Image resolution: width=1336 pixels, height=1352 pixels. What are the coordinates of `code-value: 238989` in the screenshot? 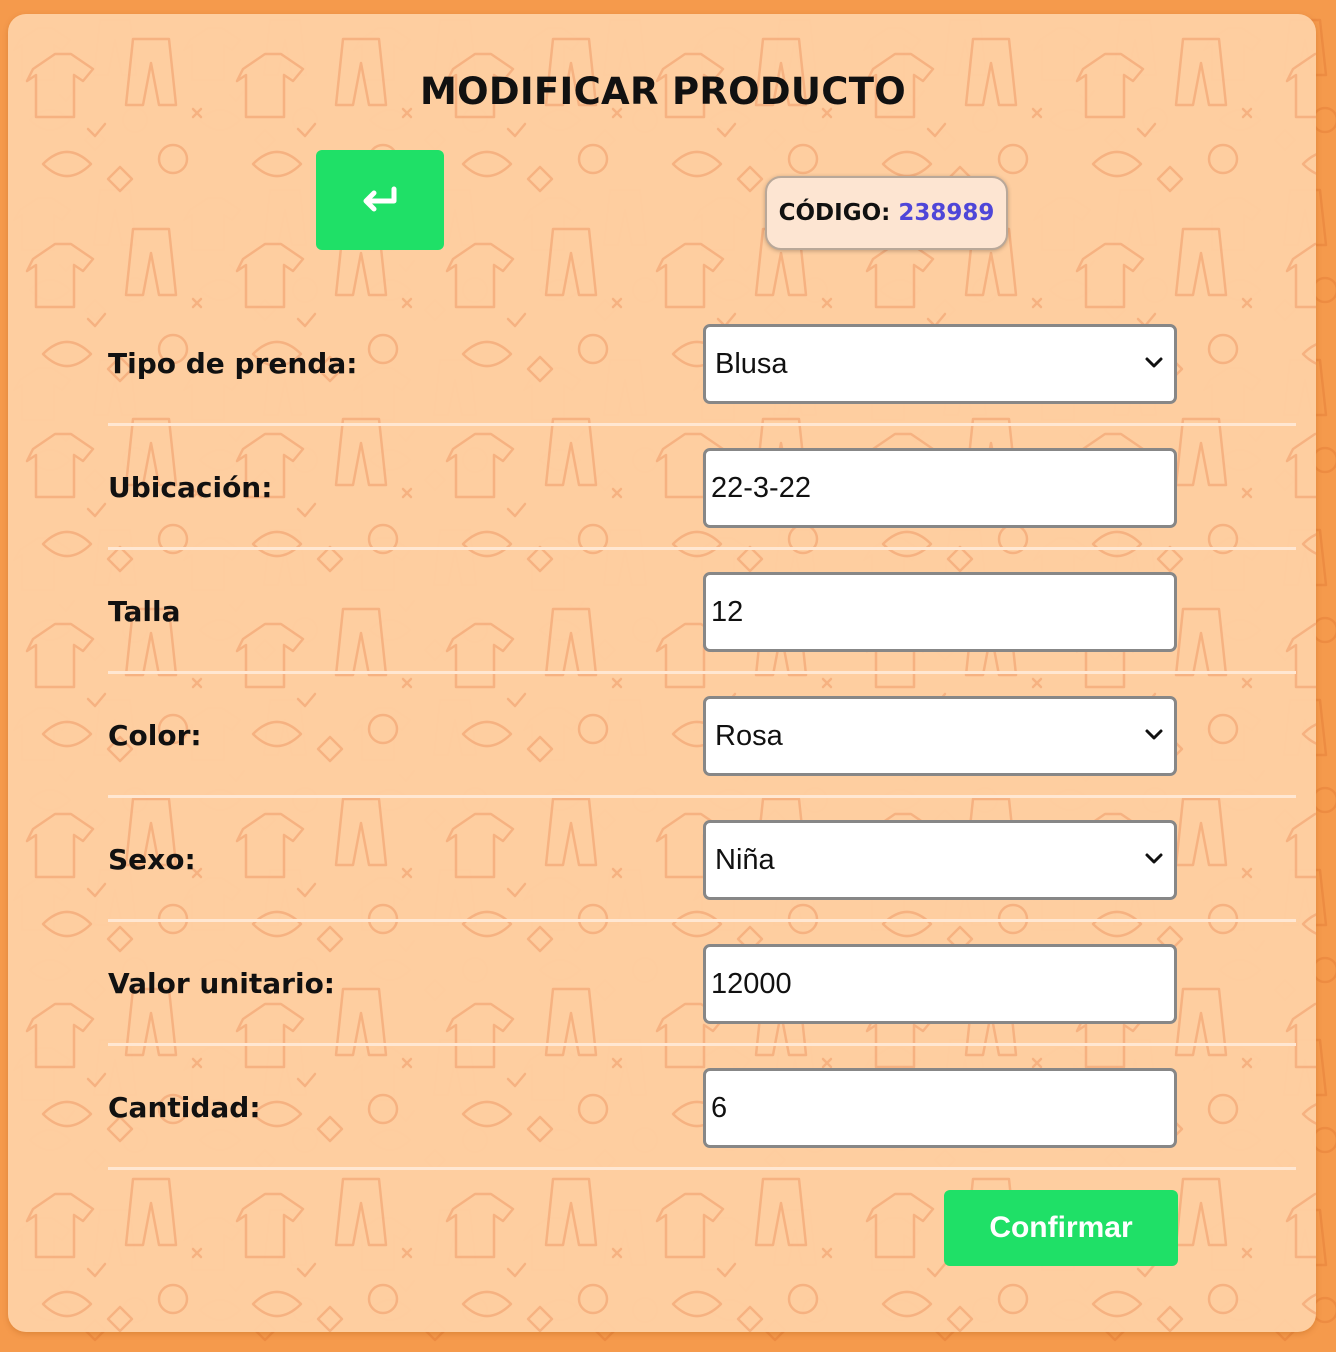 It's located at (946, 213).